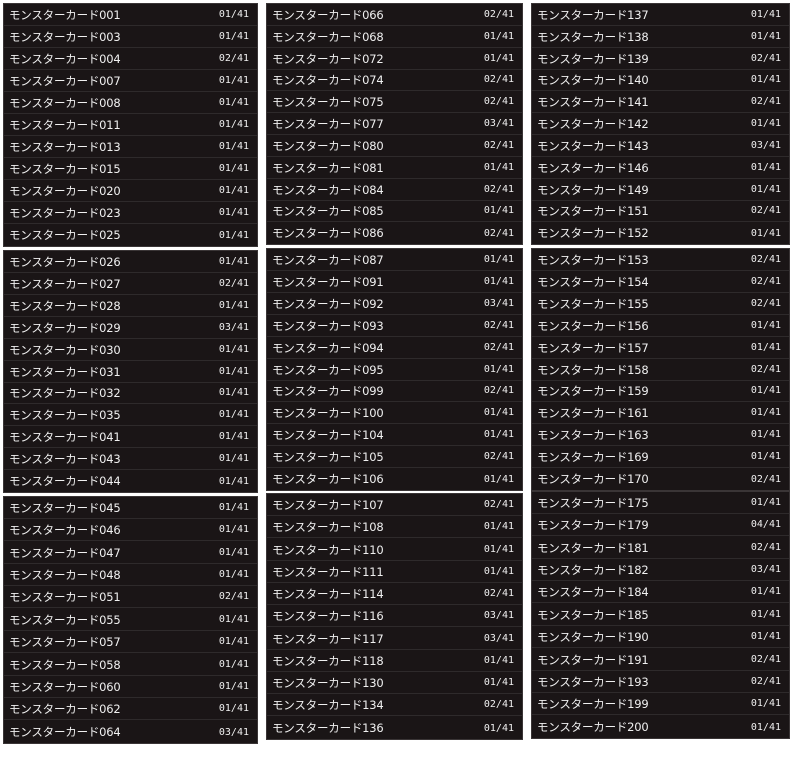 The height and width of the screenshot is (758, 794). I want to click on card-list-row: モンスターカード179 04/41, so click(660, 525).